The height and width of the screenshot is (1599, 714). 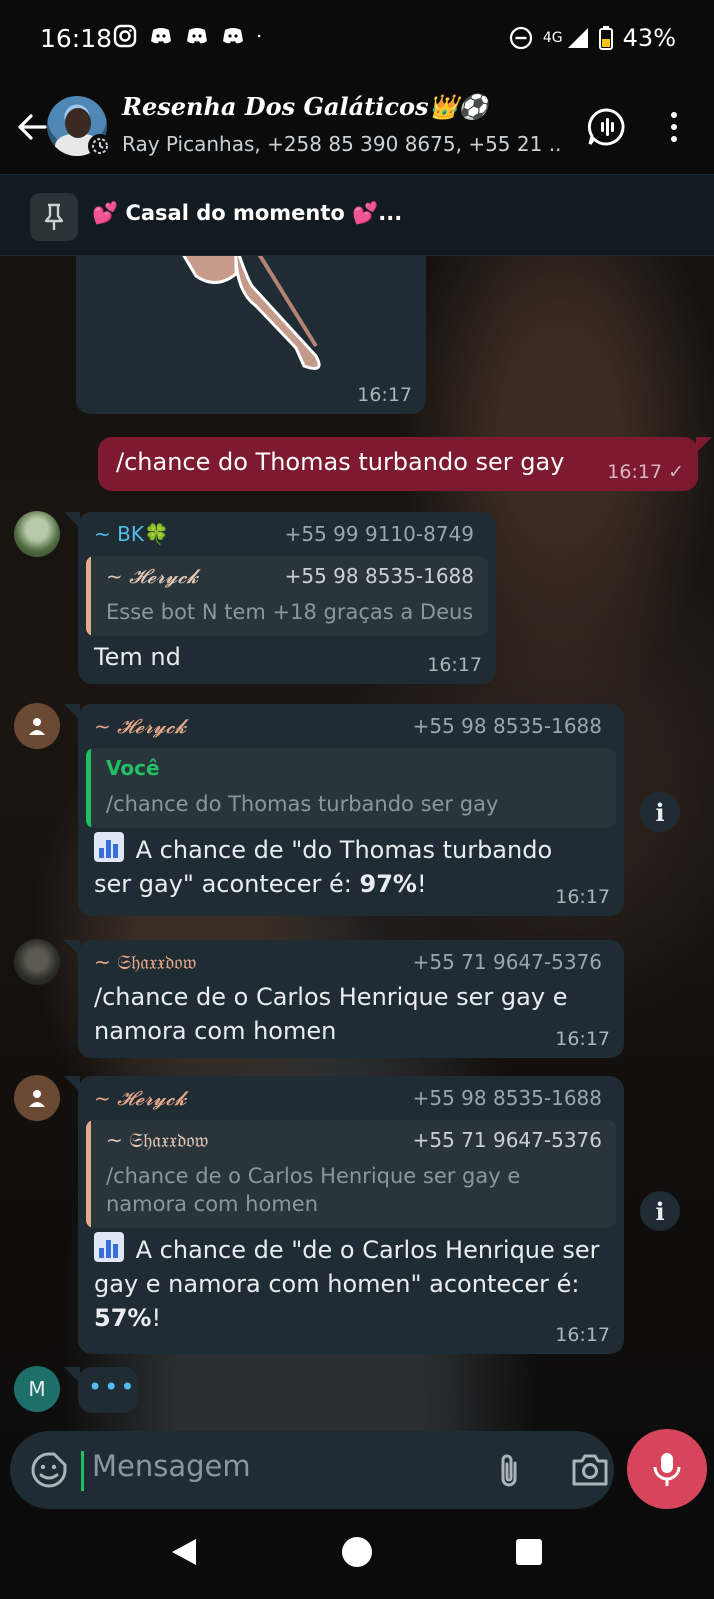 What do you see at coordinates (290, 612) in the screenshot?
I see `quoted-text: Esse bot N tem +18 graças a Deus` at bounding box center [290, 612].